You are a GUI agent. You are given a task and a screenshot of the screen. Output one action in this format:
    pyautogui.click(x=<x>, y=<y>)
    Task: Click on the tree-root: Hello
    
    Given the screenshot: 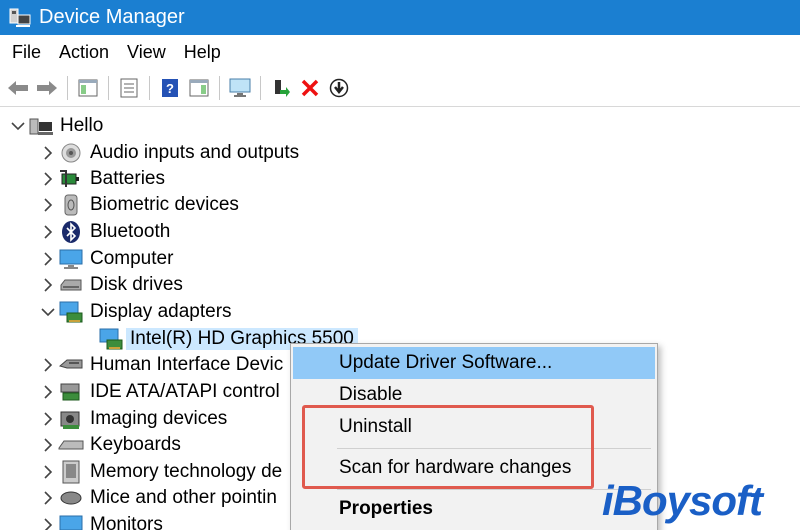 What is the action you would take?
    pyautogui.click(x=55, y=126)
    